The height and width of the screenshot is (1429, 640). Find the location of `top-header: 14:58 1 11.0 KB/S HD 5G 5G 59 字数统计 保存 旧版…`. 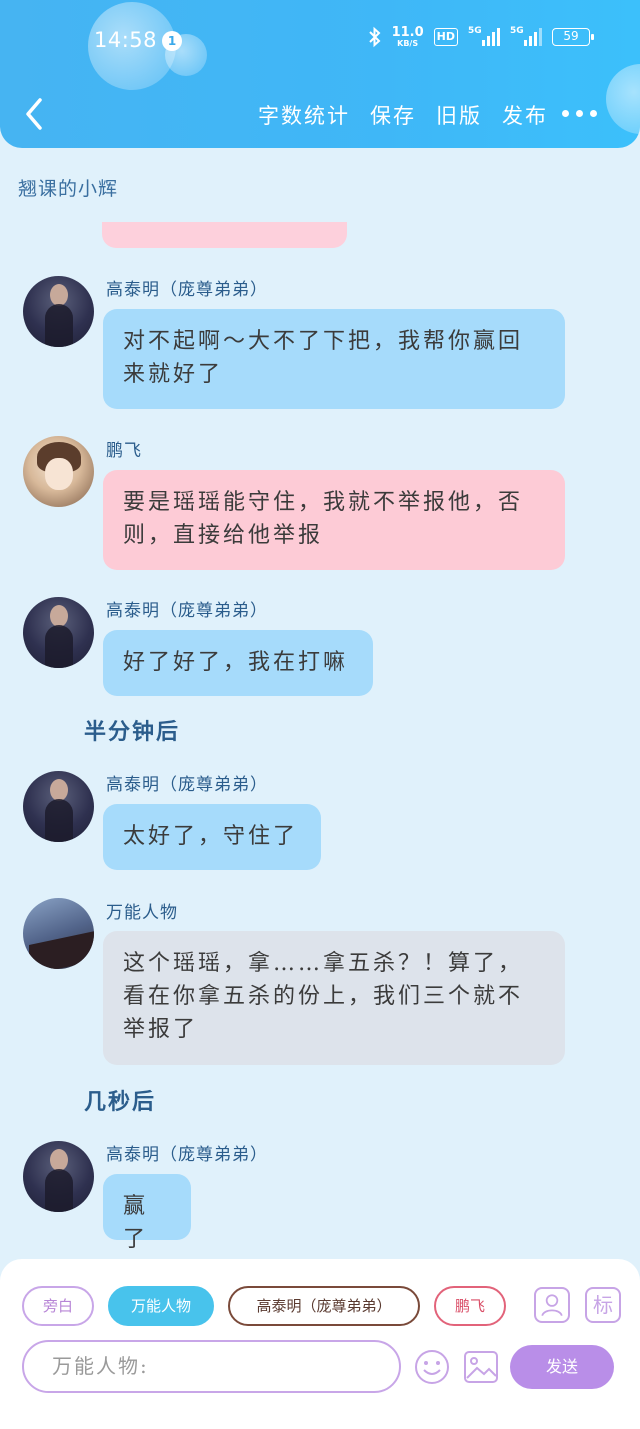

top-header: 14:58 1 11.0 KB/S HD 5G 5G 59 字数统计 保存 旧版… is located at coordinates (320, 74).